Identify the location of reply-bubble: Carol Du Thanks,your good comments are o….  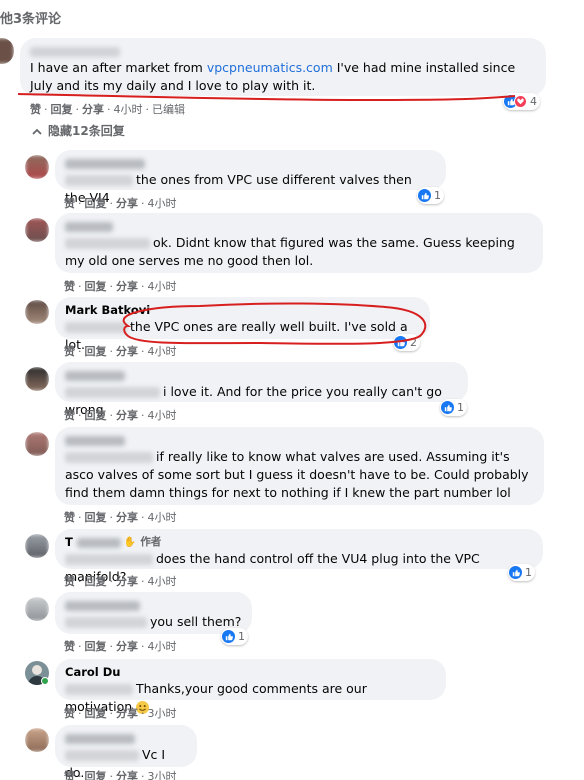
(250, 686).